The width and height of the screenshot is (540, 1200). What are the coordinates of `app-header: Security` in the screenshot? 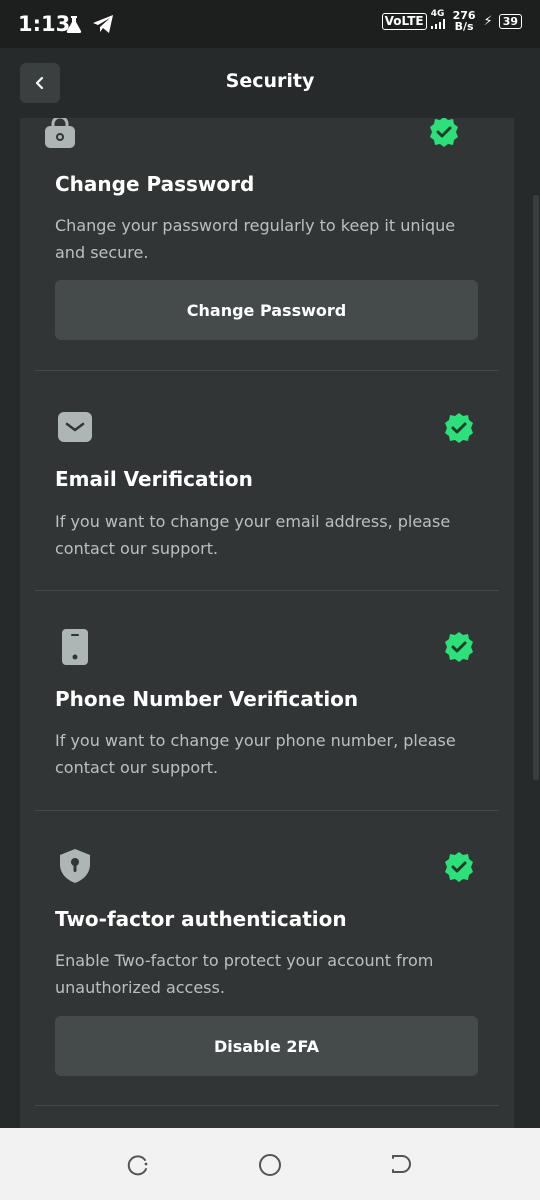 It's located at (270, 83).